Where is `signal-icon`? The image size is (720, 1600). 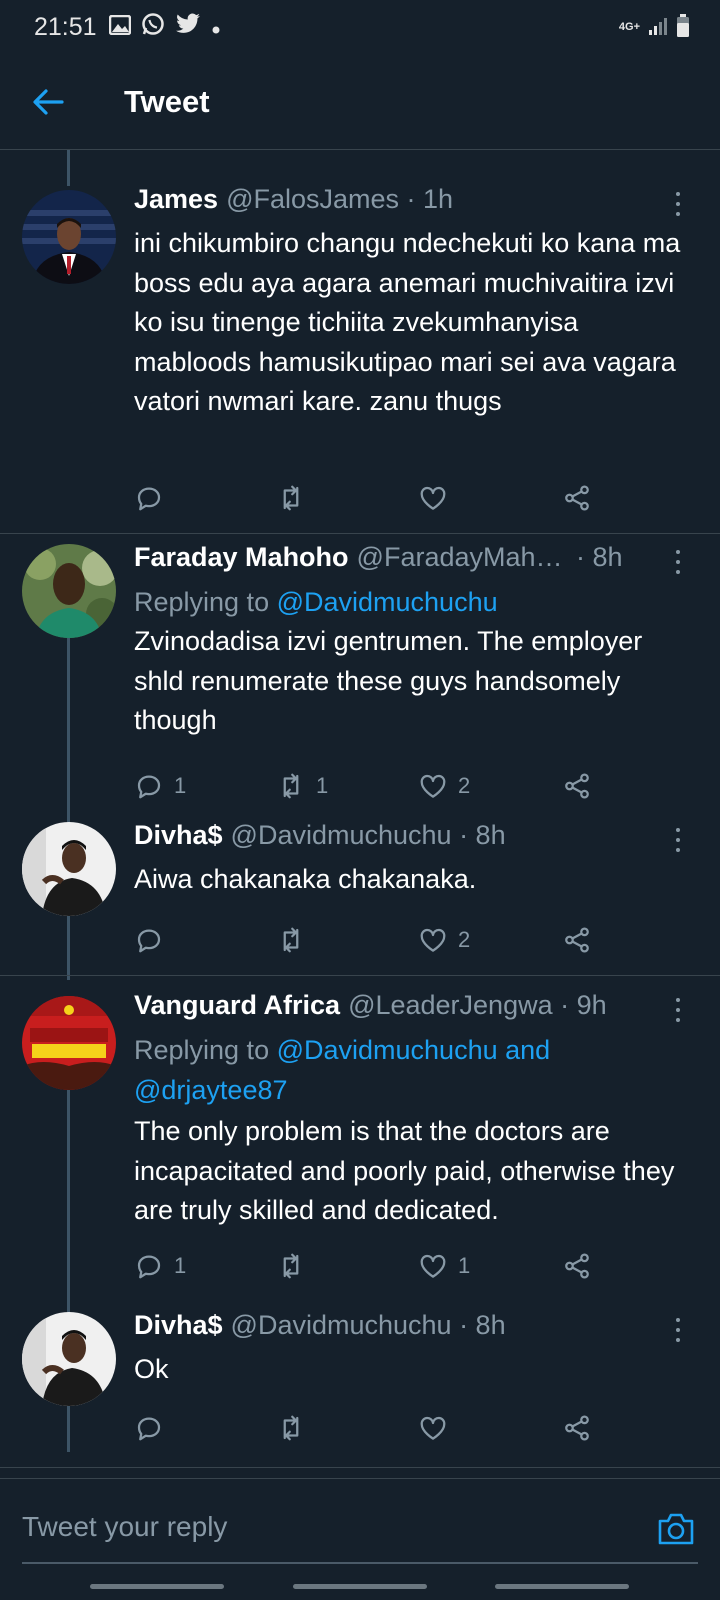
signal-icon is located at coordinates (658, 27).